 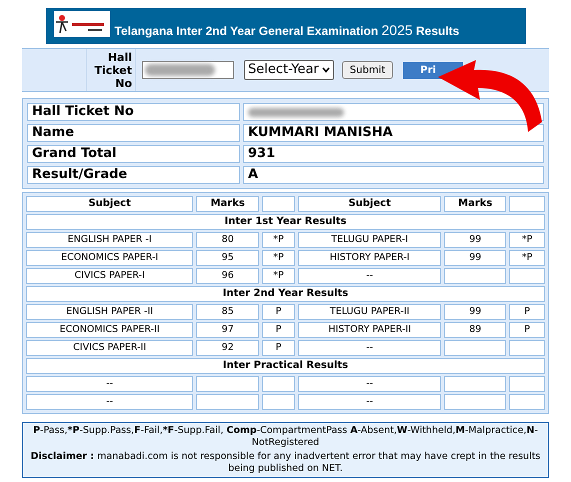 What do you see at coordinates (370, 330) in the screenshot?
I see `table-cell: HISTORY PAPER-II` at bounding box center [370, 330].